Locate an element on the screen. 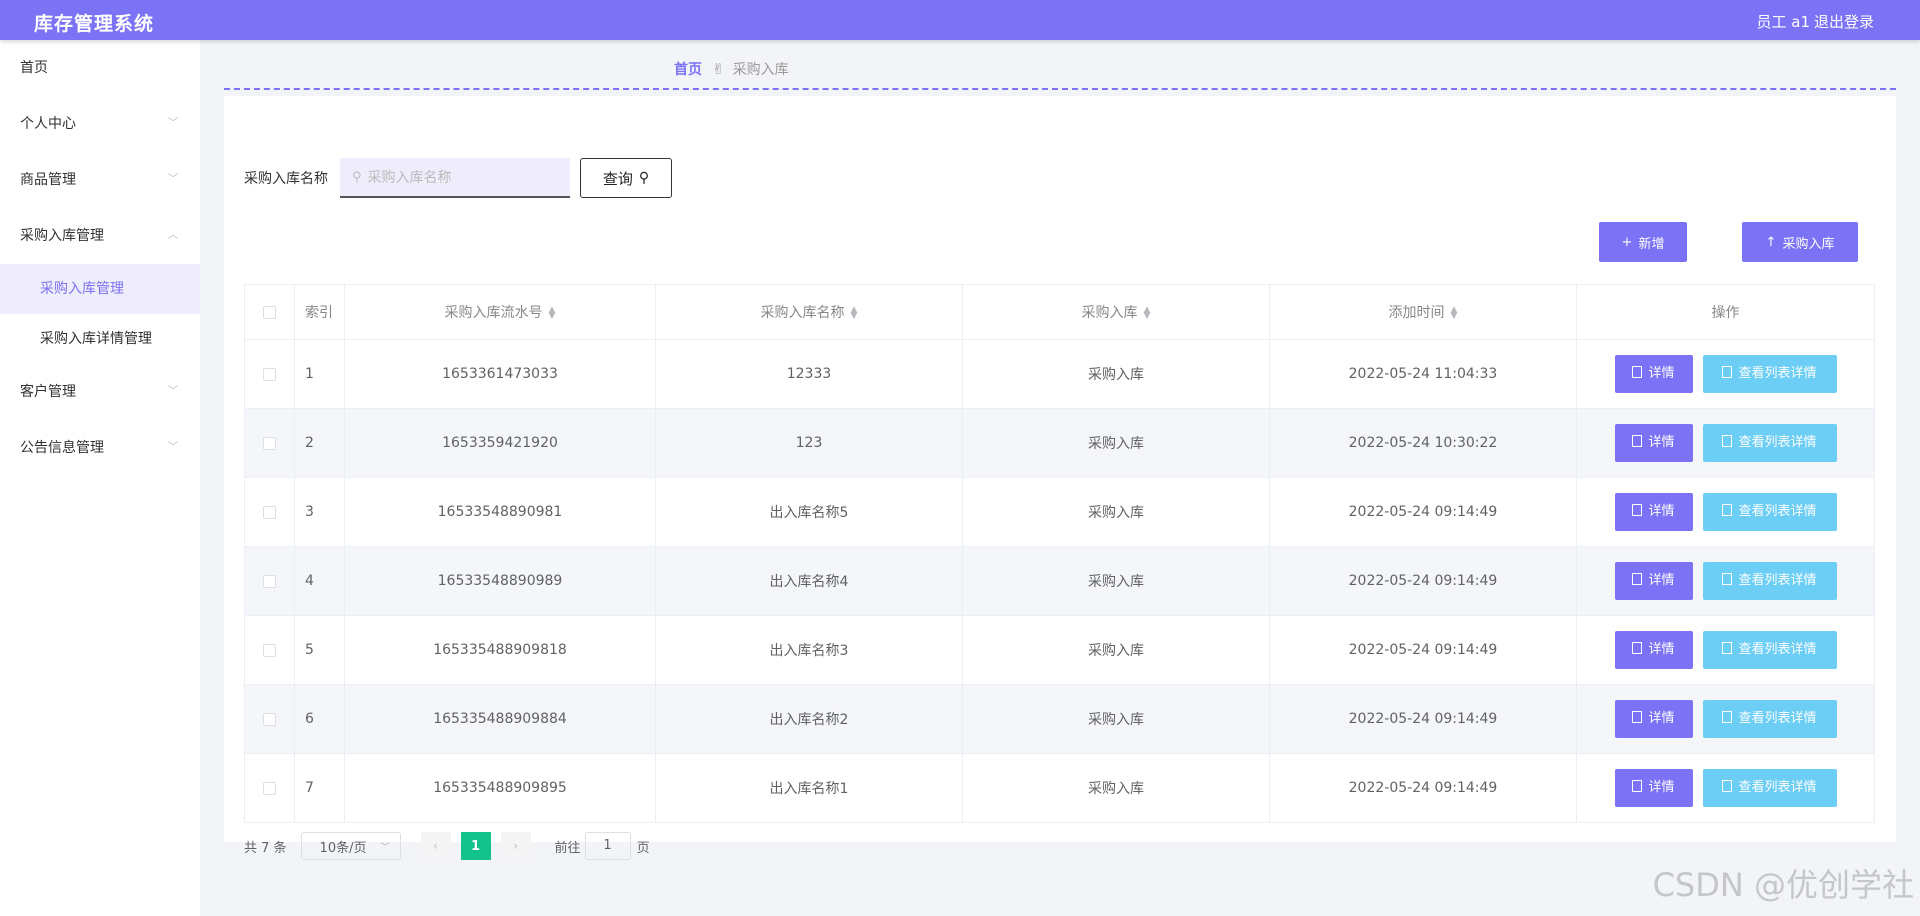  column-header: 采购入库名称 ▲ ▼ is located at coordinates (809, 312).